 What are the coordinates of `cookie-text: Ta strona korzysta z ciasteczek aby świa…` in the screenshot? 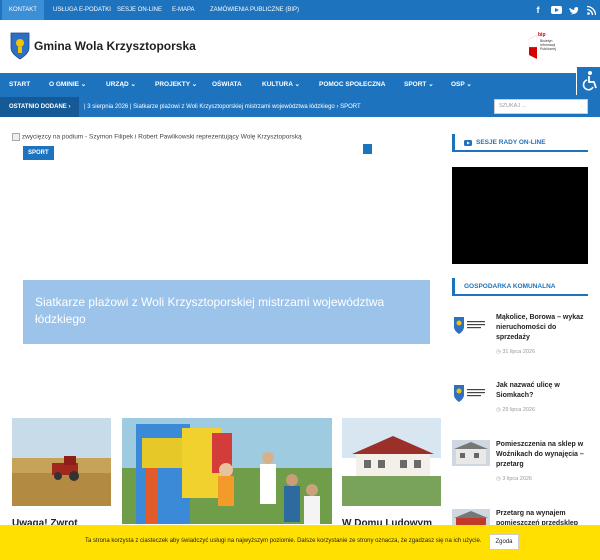 It's located at (283, 541).